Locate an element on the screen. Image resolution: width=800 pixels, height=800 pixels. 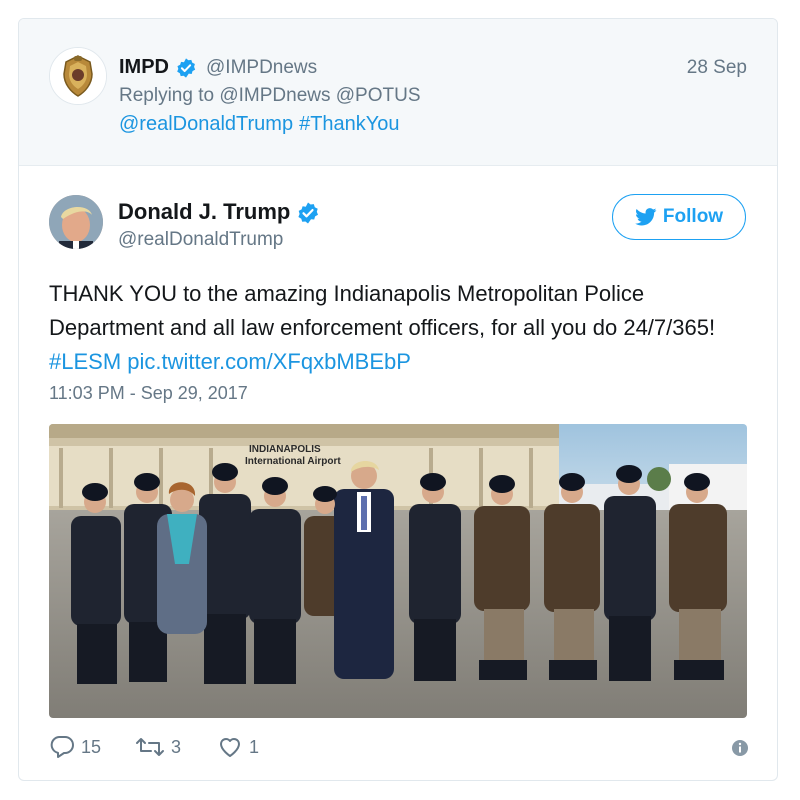
parent-tweet-text: @realDonaldTrump #ThankYou is located at coordinates (262, 124).